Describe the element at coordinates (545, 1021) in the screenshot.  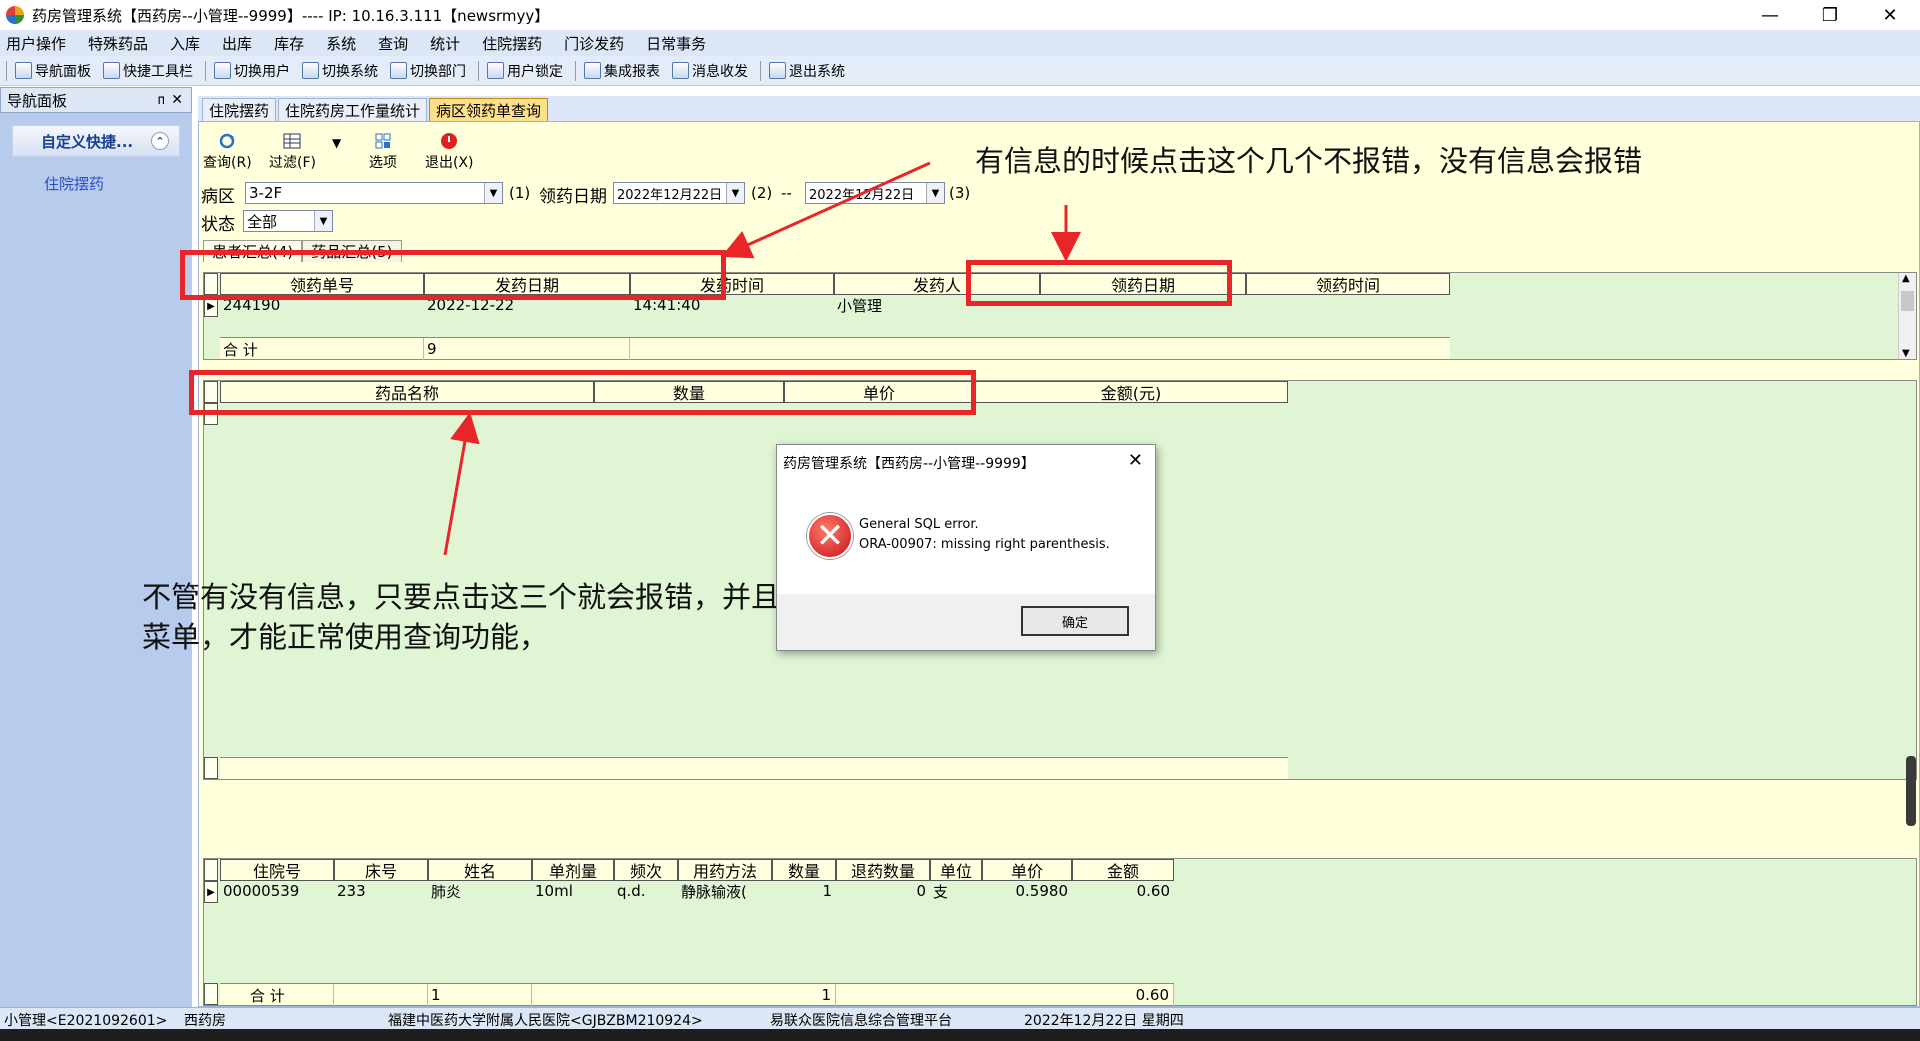
I see `status-hospital: 福建中医药大学附属人民医院<GJBZBM210924>` at that location.